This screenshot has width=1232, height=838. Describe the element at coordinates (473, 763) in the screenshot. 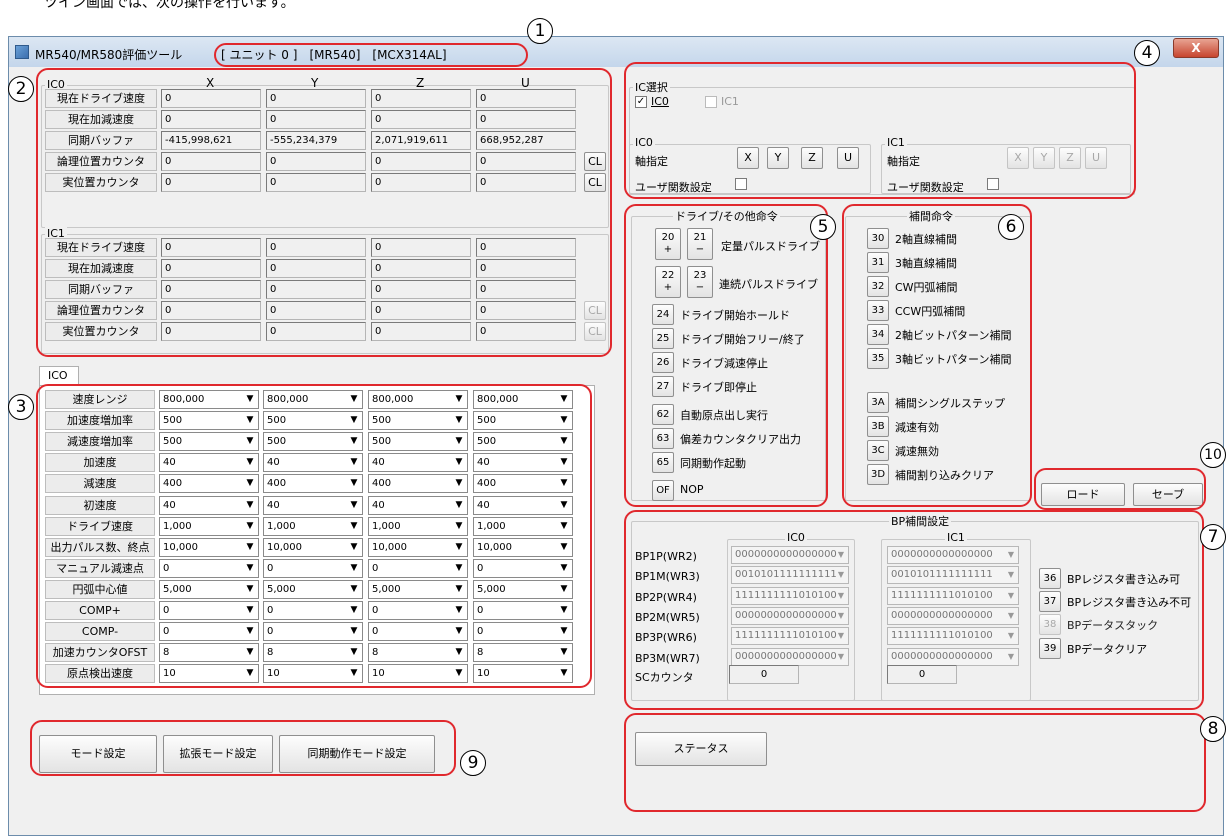

I see `callout-number-9: 9` at that location.